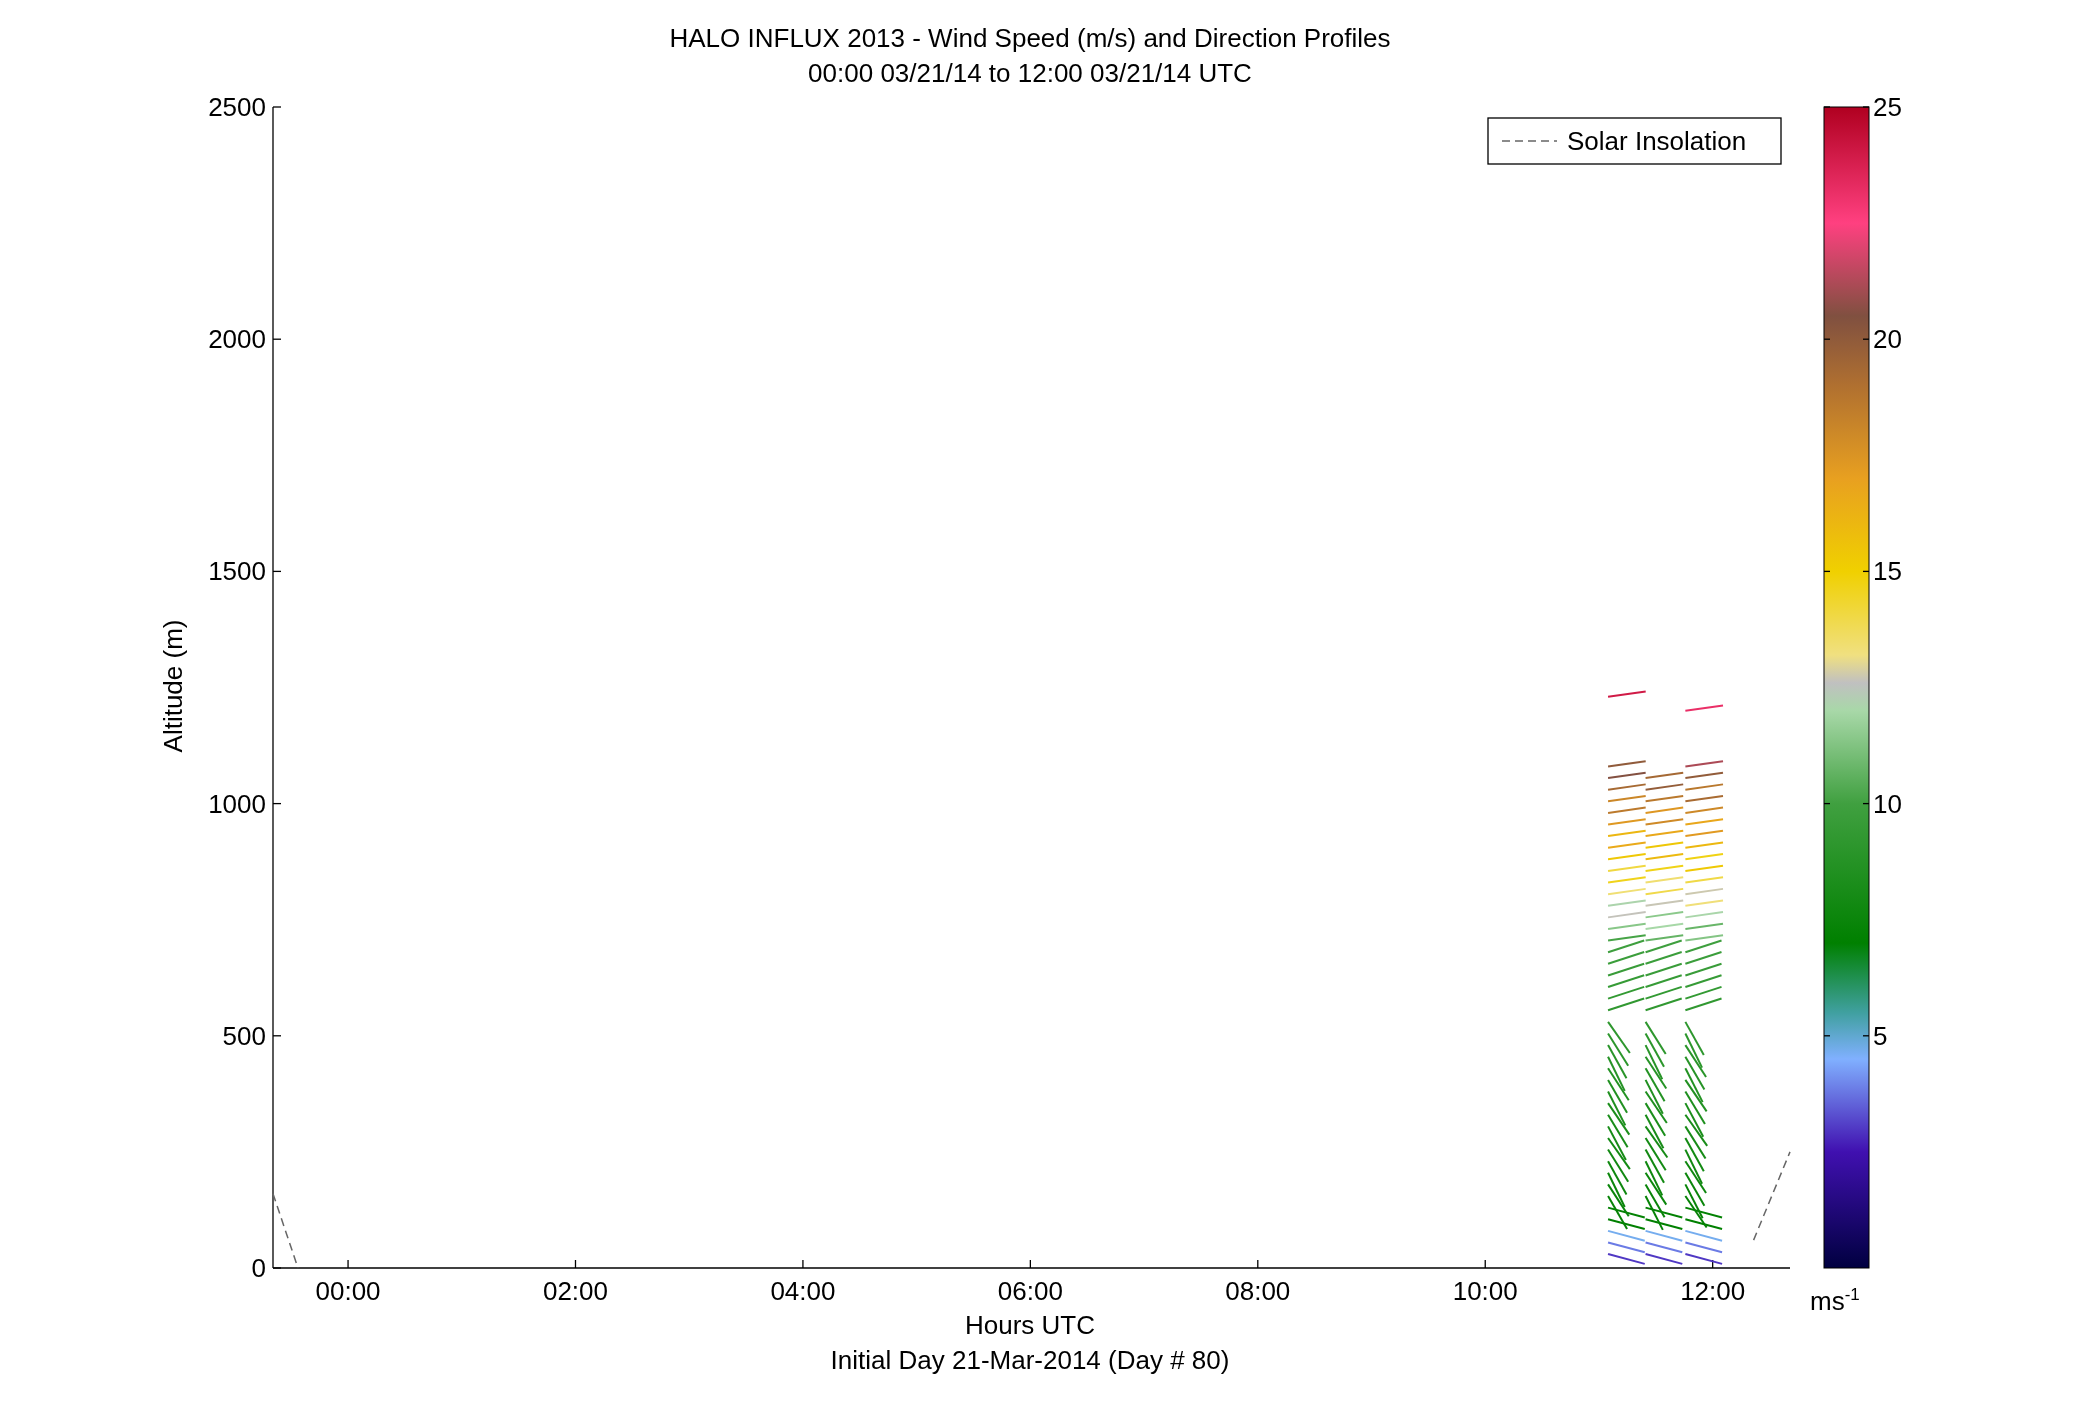 The image size is (2098, 1425). I want to click on colorbar-tick-label: 20, so click(1887, 339).